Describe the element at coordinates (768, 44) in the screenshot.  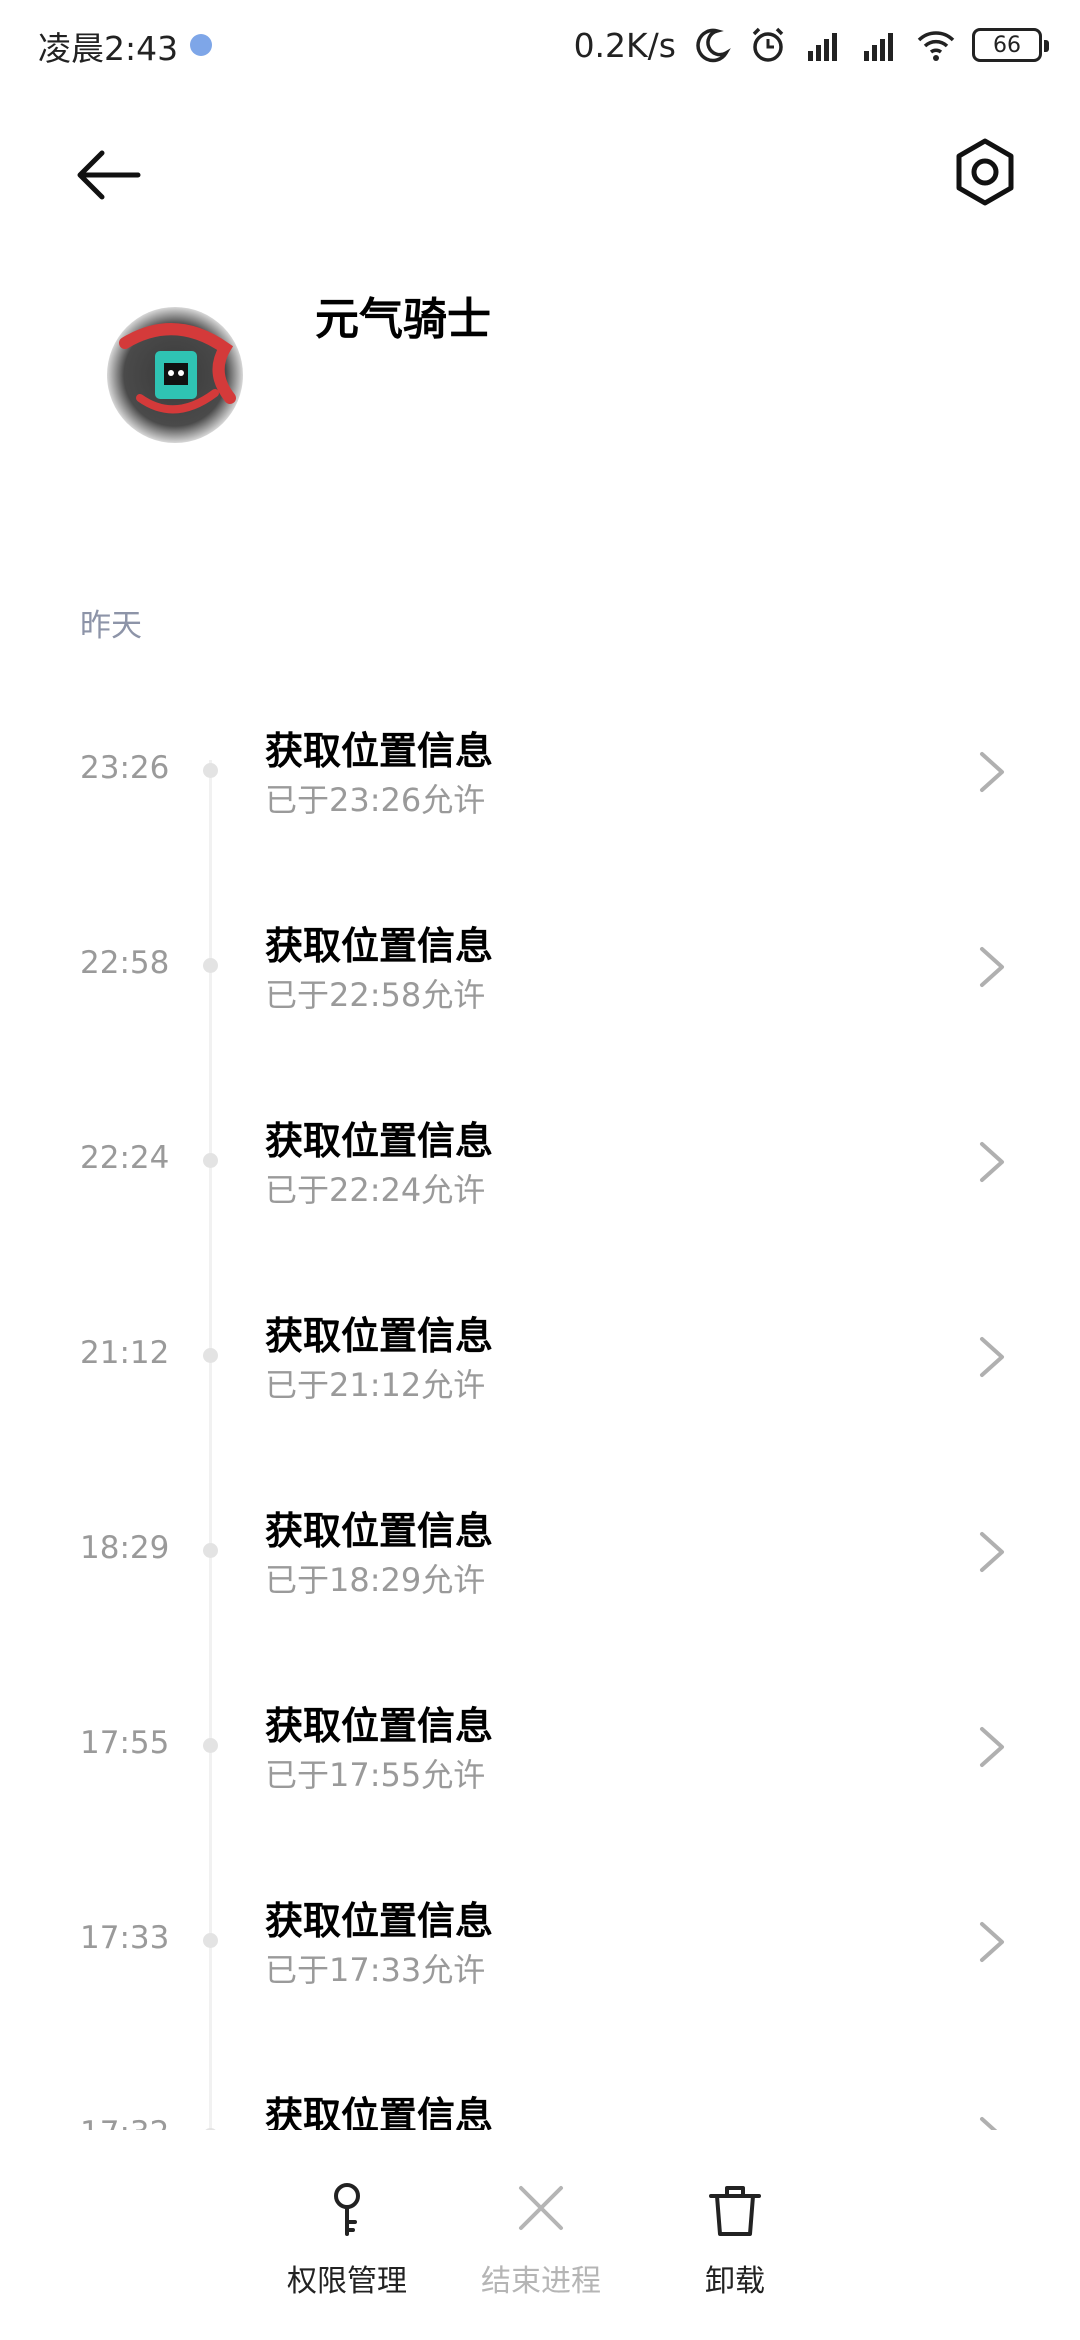
I see `alarm-icon` at that location.